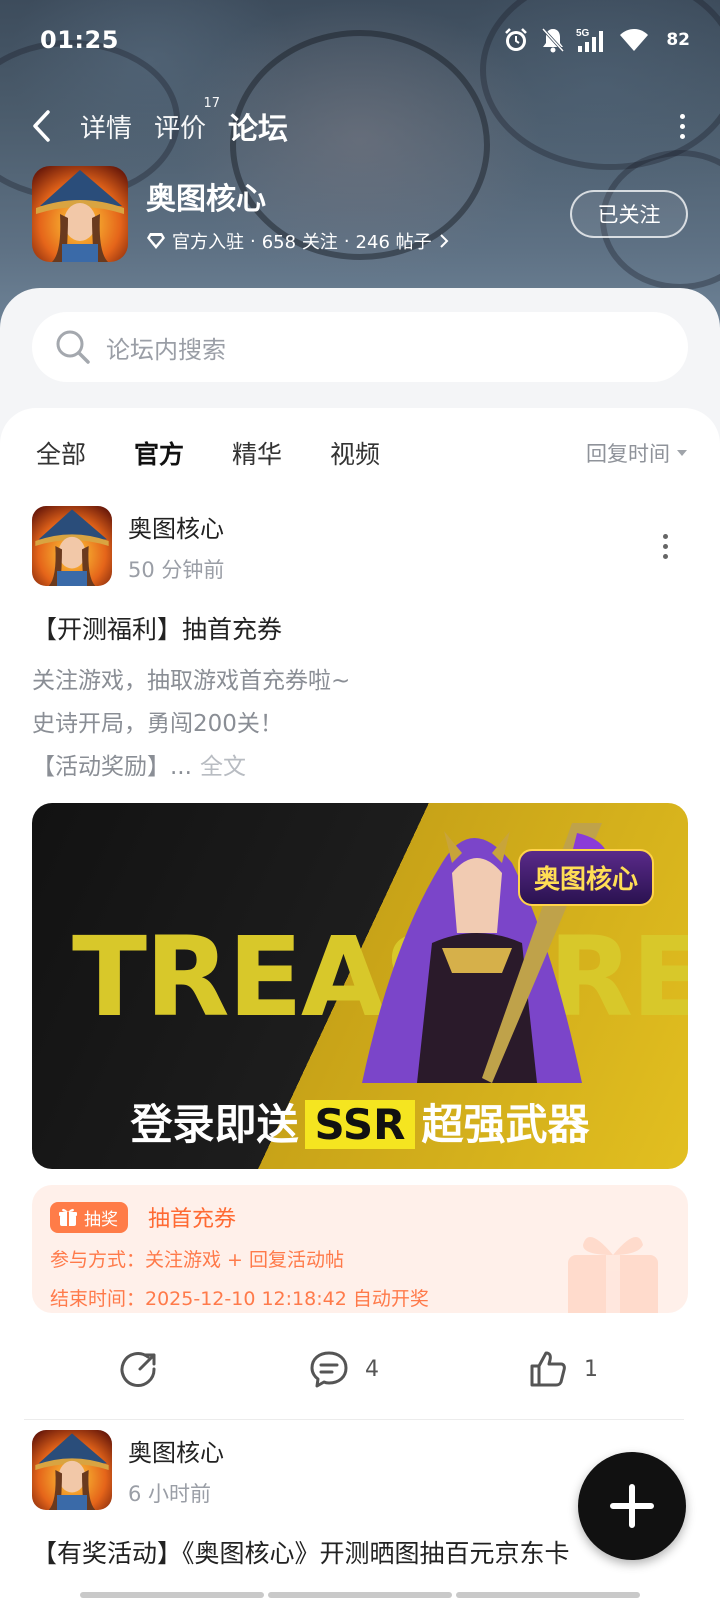 Image resolution: width=720 pixels, height=1600 pixels. Describe the element at coordinates (79, 40) in the screenshot. I see `status-time: 01:25` at that location.